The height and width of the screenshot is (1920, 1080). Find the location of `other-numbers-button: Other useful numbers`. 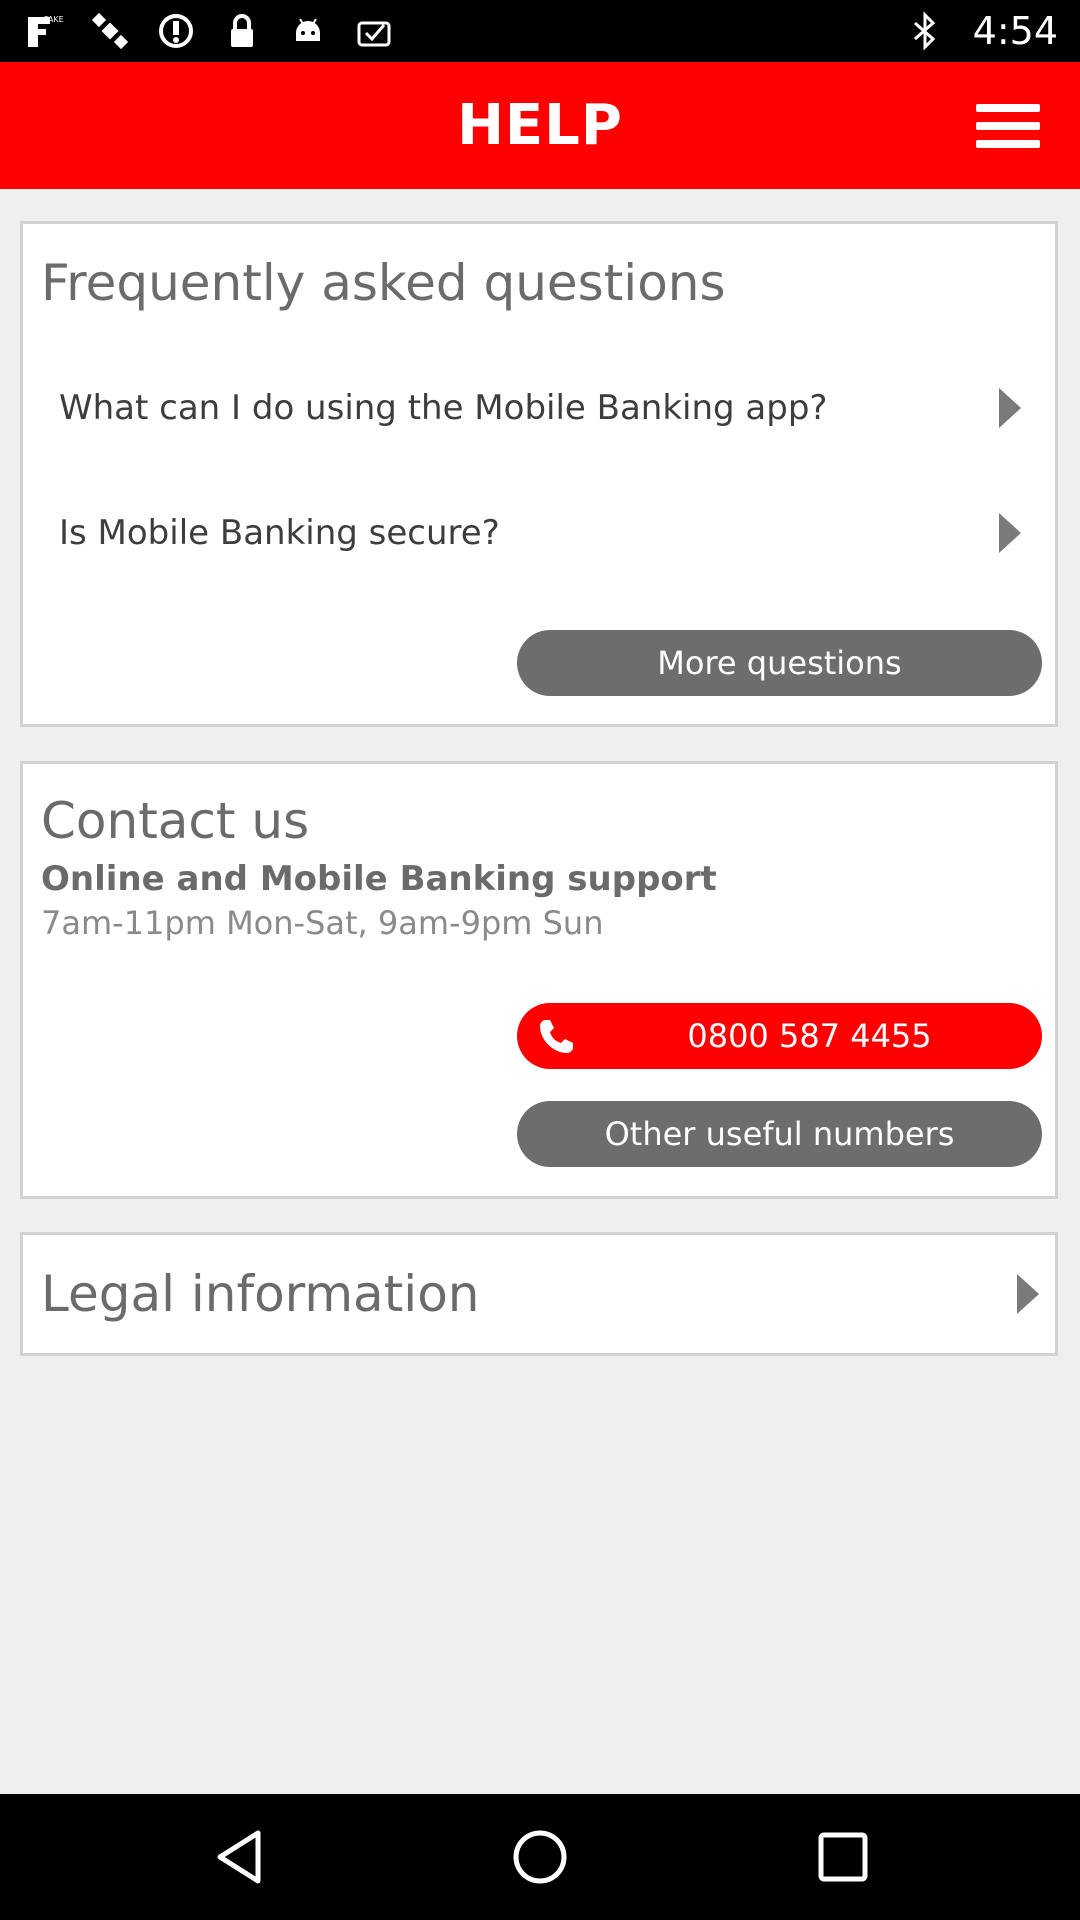

other-numbers-button: Other useful numbers is located at coordinates (779, 1134).